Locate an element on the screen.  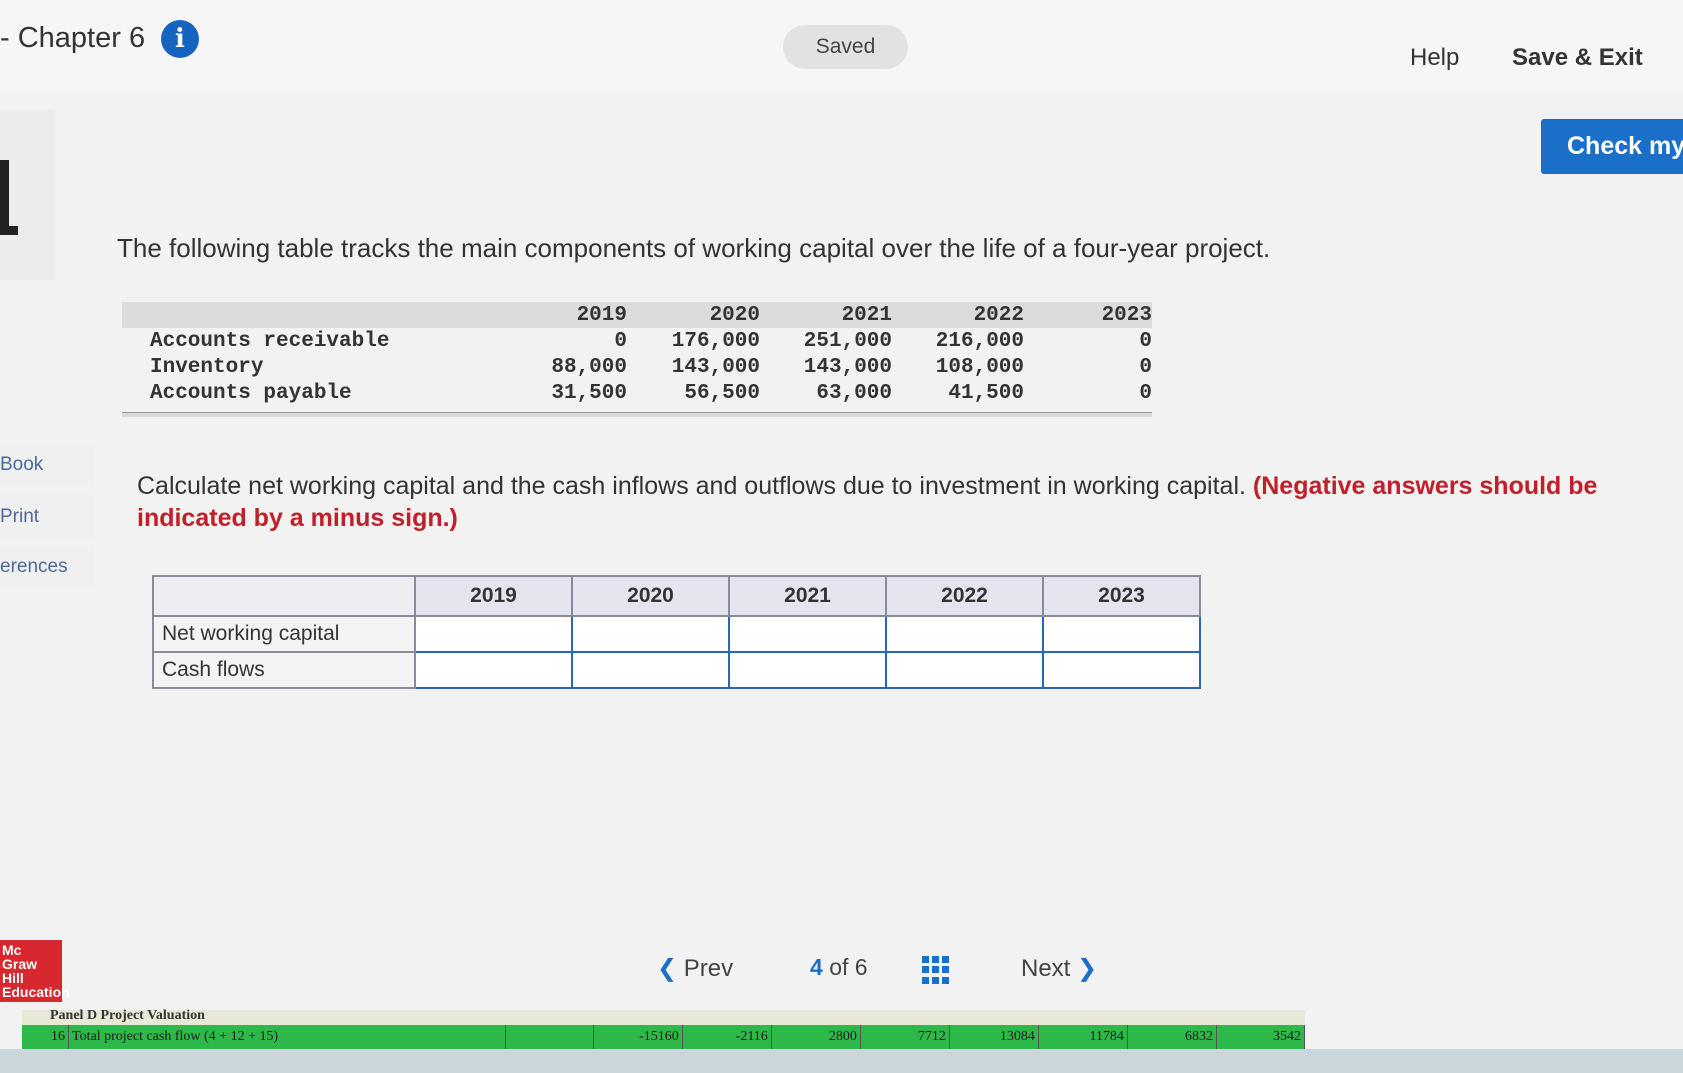
sheet-cell: 6832 is located at coordinates (1172, 1037).